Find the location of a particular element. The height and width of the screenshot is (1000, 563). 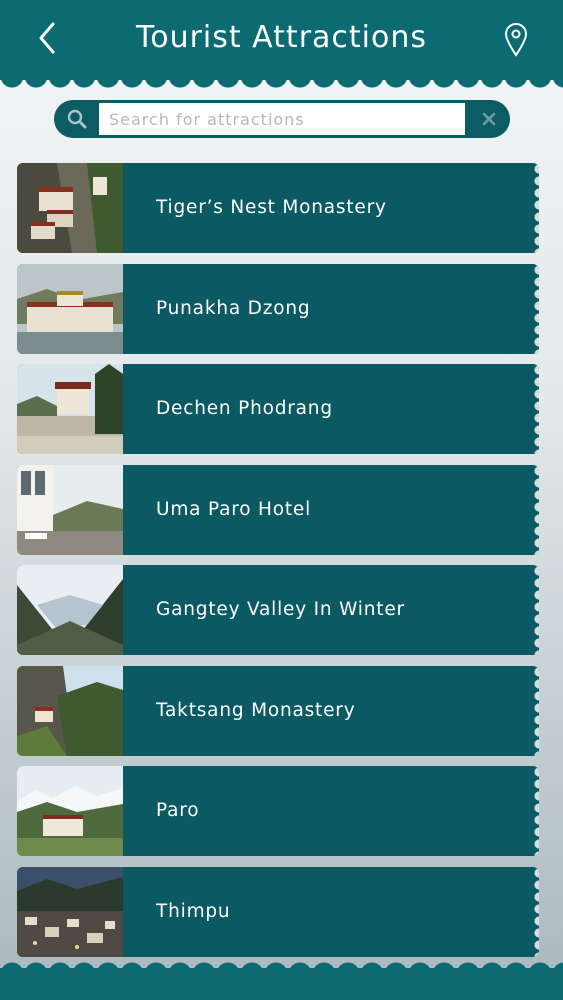

close-icon is located at coordinates (489, 119).